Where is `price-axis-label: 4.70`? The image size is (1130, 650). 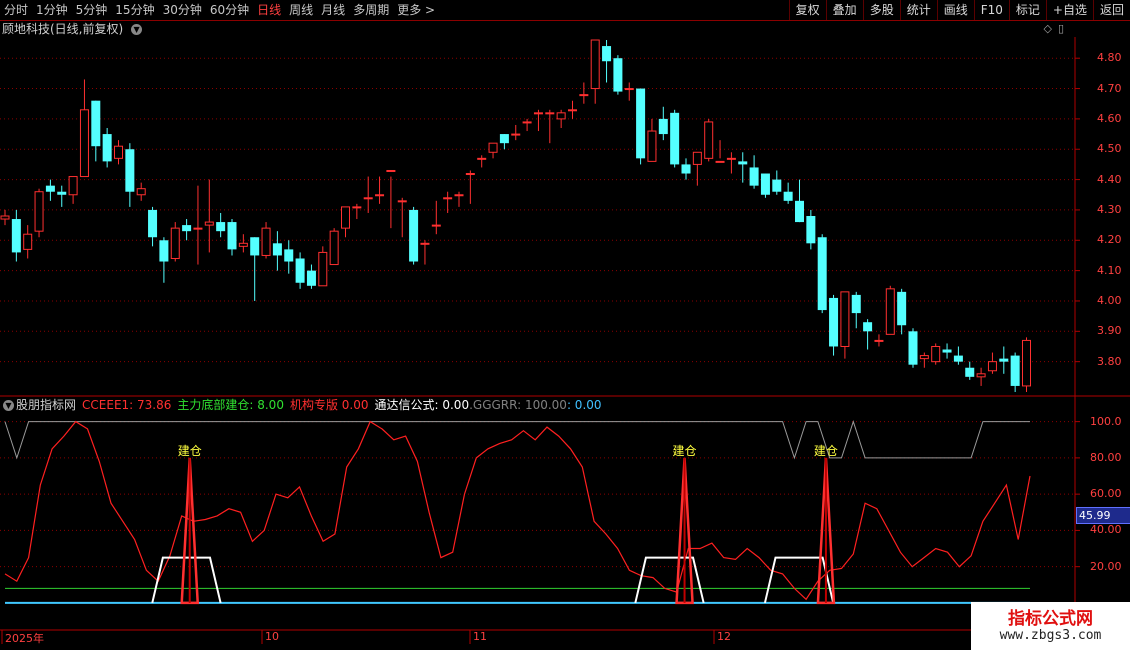 price-axis-label: 4.70 is located at coordinates (1109, 88).